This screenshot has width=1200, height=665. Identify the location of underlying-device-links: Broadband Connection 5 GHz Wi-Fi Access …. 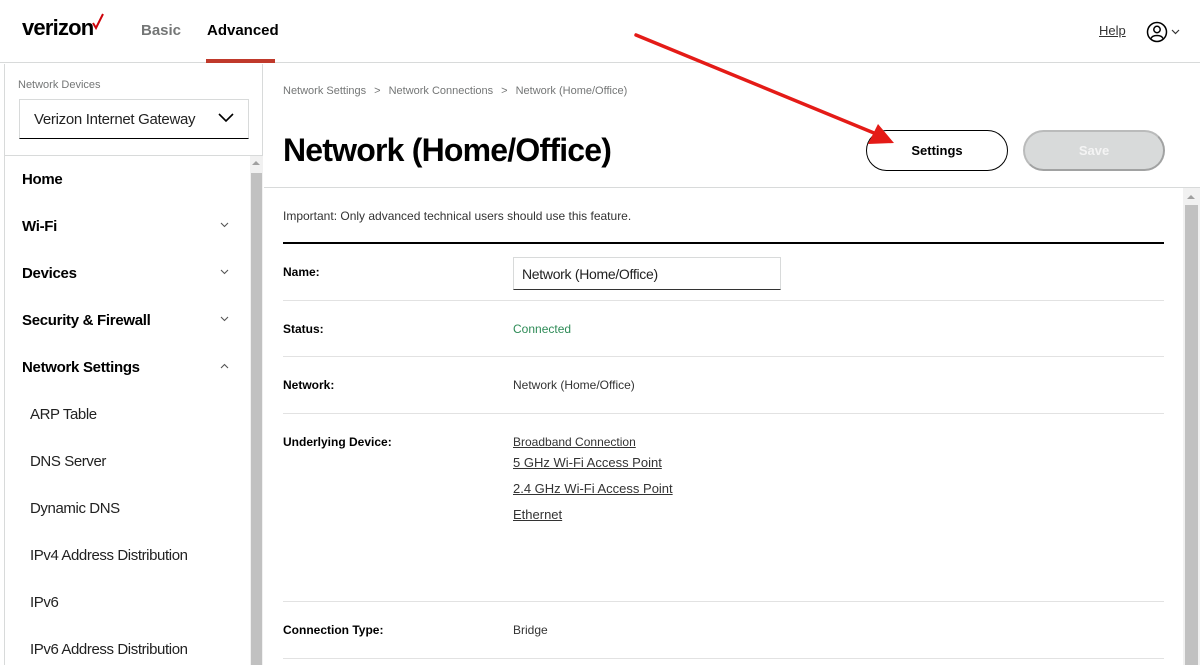
(593, 479).